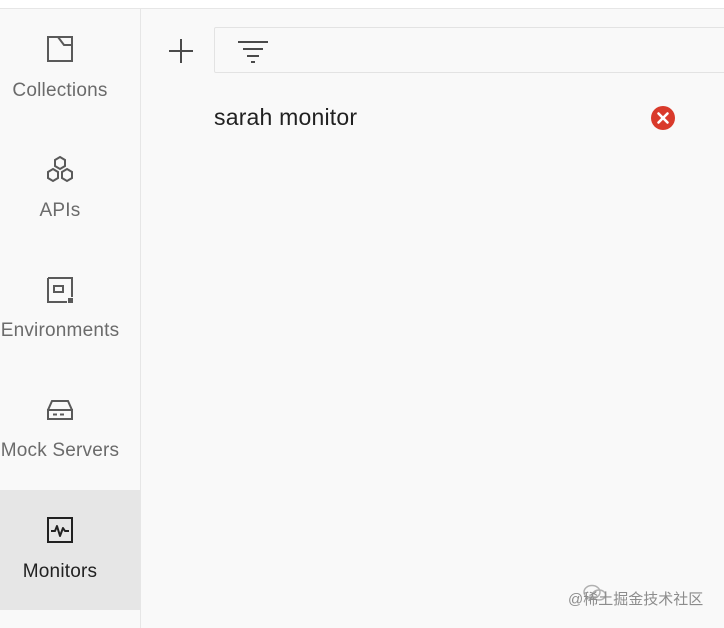  Describe the element at coordinates (60, 210) in the screenshot. I see `sidebar-item-label: APIs` at that location.